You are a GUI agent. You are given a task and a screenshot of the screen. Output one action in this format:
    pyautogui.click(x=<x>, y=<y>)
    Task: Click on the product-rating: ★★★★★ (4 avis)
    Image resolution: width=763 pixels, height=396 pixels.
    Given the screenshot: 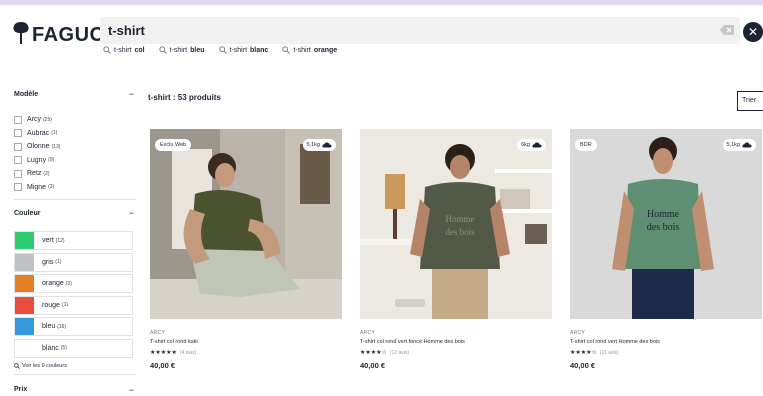 What is the action you would take?
    pyautogui.click(x=246, y=353)
    